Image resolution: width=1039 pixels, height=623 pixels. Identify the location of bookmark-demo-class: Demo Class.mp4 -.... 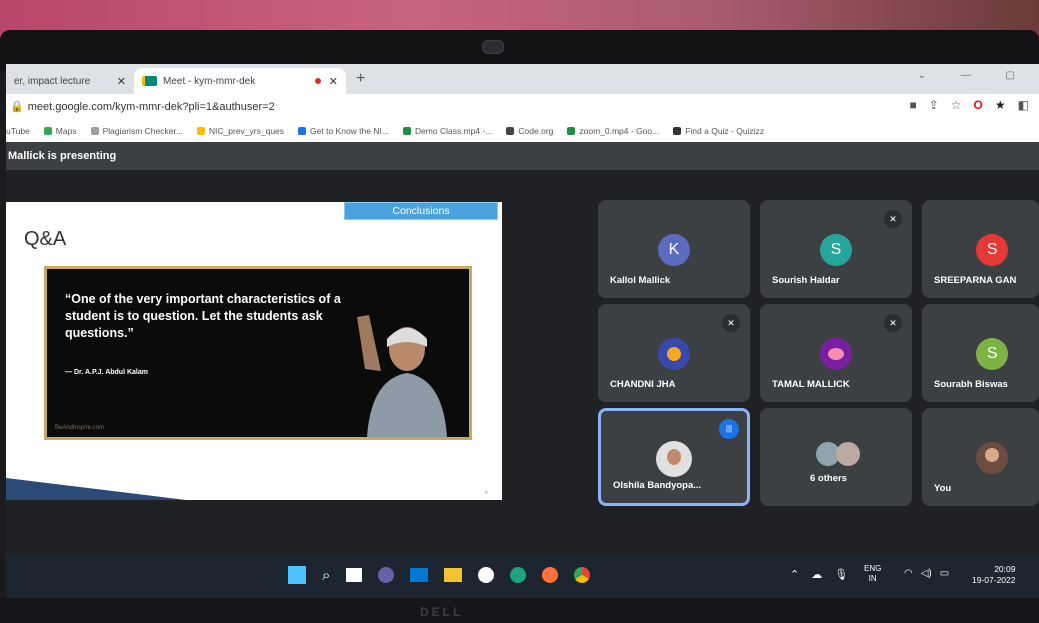
(447, 131).